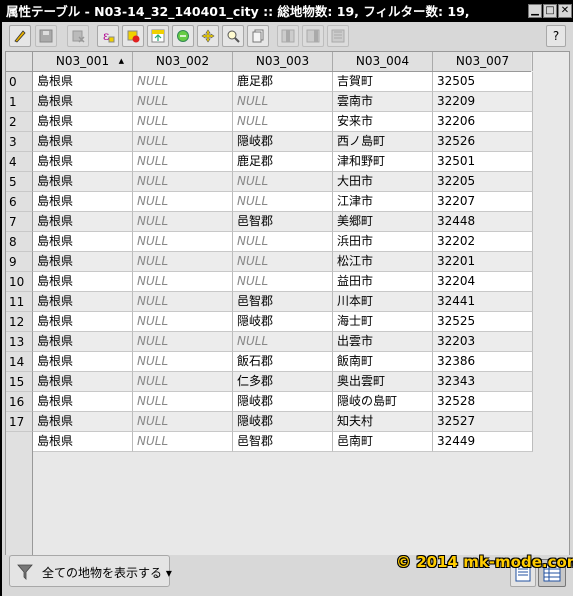 The height and width of the screenshot is (596, 573). Describe the element at coordinates (158, 36) in the screenshot. I see `move-selection-top-button` at that location.